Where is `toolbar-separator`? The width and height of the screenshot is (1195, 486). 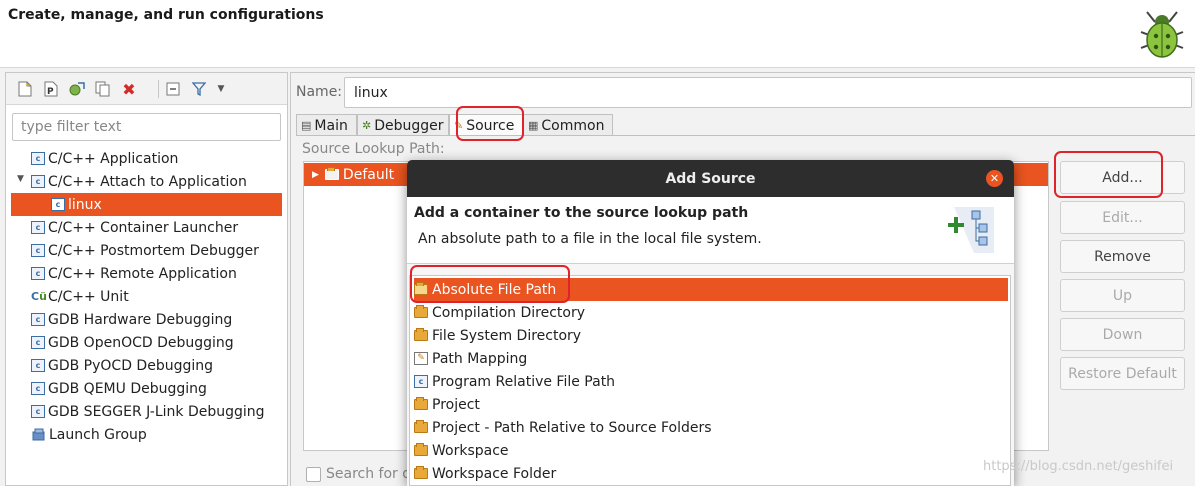 toolbar-separator is located at coordinates (158, 89).